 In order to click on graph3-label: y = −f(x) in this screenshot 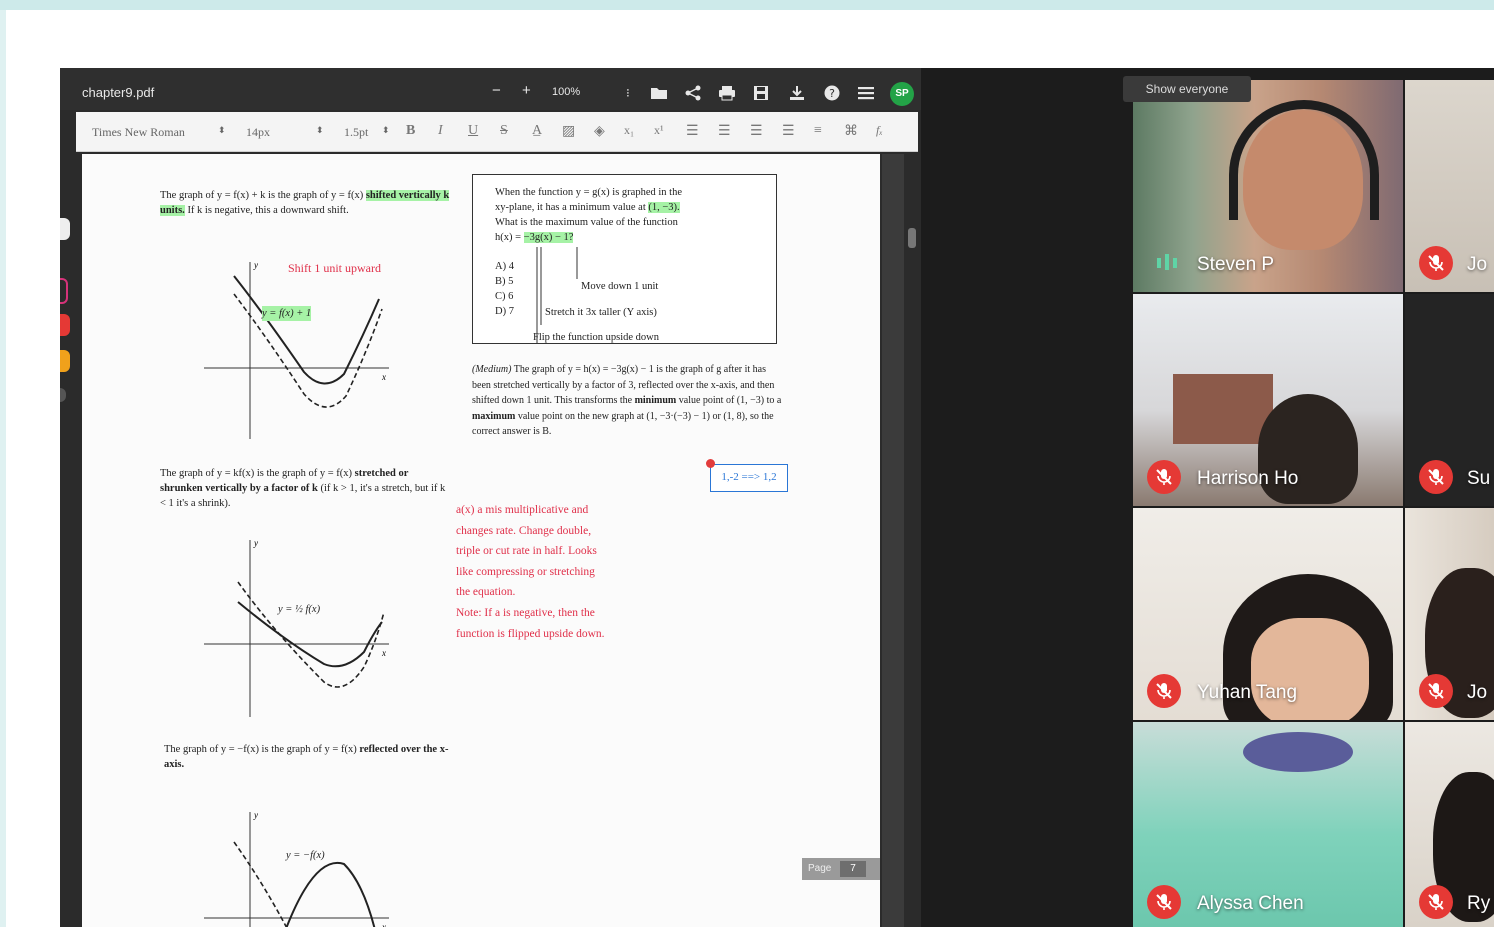, I will do `click(305, 855)`.